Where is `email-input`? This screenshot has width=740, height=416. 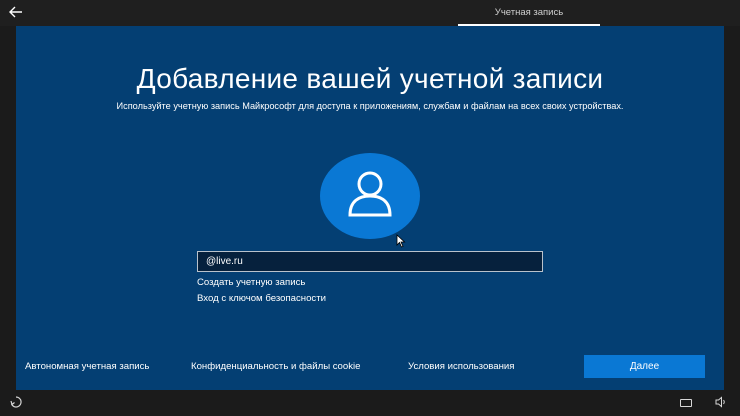 email-input is located at coordinates (370, 261).